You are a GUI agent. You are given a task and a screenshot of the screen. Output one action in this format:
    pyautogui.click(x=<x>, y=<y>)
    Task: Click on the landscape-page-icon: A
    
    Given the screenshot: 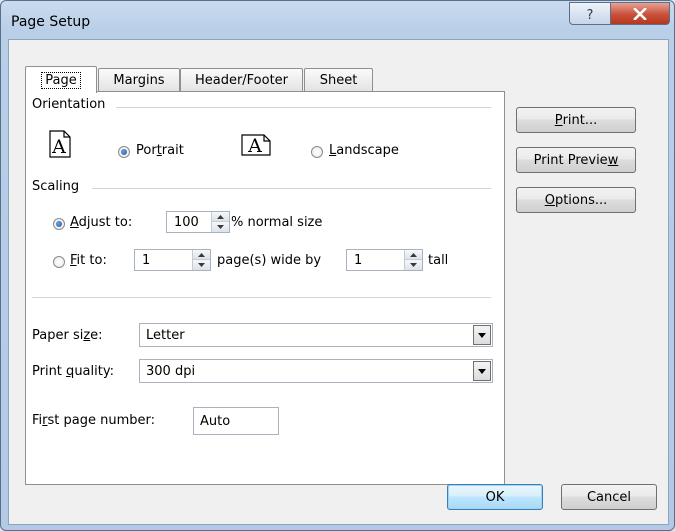 What is the action you would take?
    pyautogui.click(x=256, y=145)
    